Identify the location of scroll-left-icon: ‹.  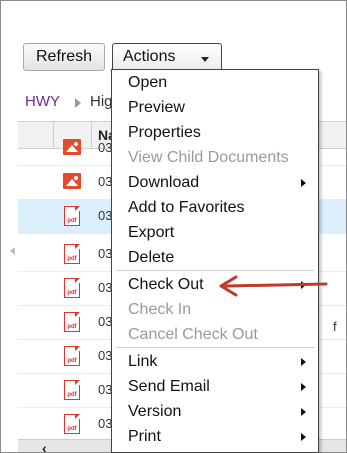
(44, 446).